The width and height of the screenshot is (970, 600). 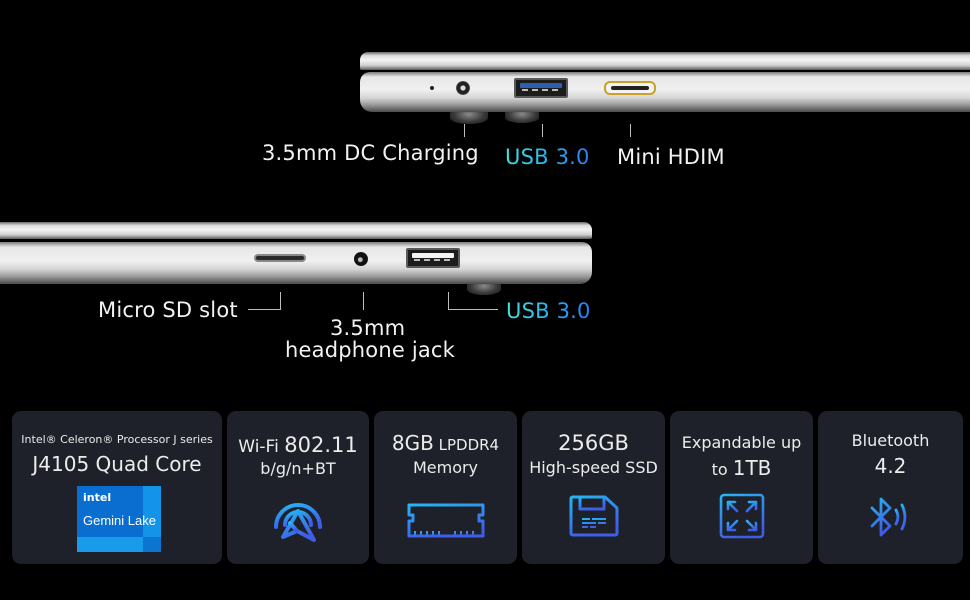 I want to click on spec-card-wifi: Wi-Fi 802.11 b/g/n+BT, so click(x=298, y=487).